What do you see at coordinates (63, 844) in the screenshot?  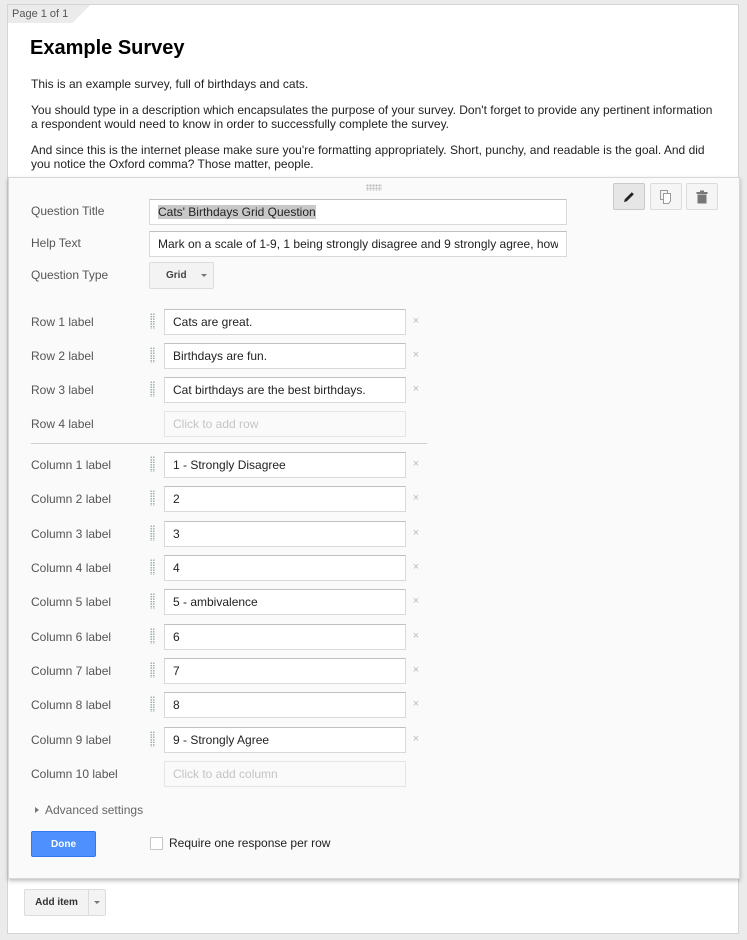 I see `done-button: Done` at bounding box center [63, 844].